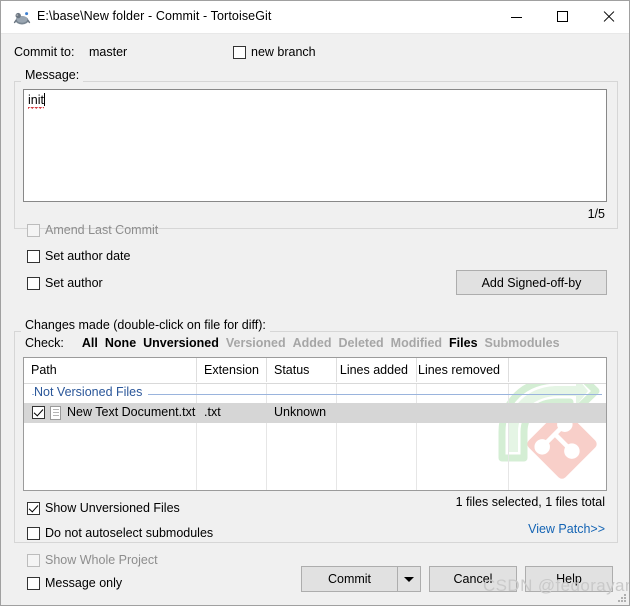  I want to click on text-caret, so click(44, 99).